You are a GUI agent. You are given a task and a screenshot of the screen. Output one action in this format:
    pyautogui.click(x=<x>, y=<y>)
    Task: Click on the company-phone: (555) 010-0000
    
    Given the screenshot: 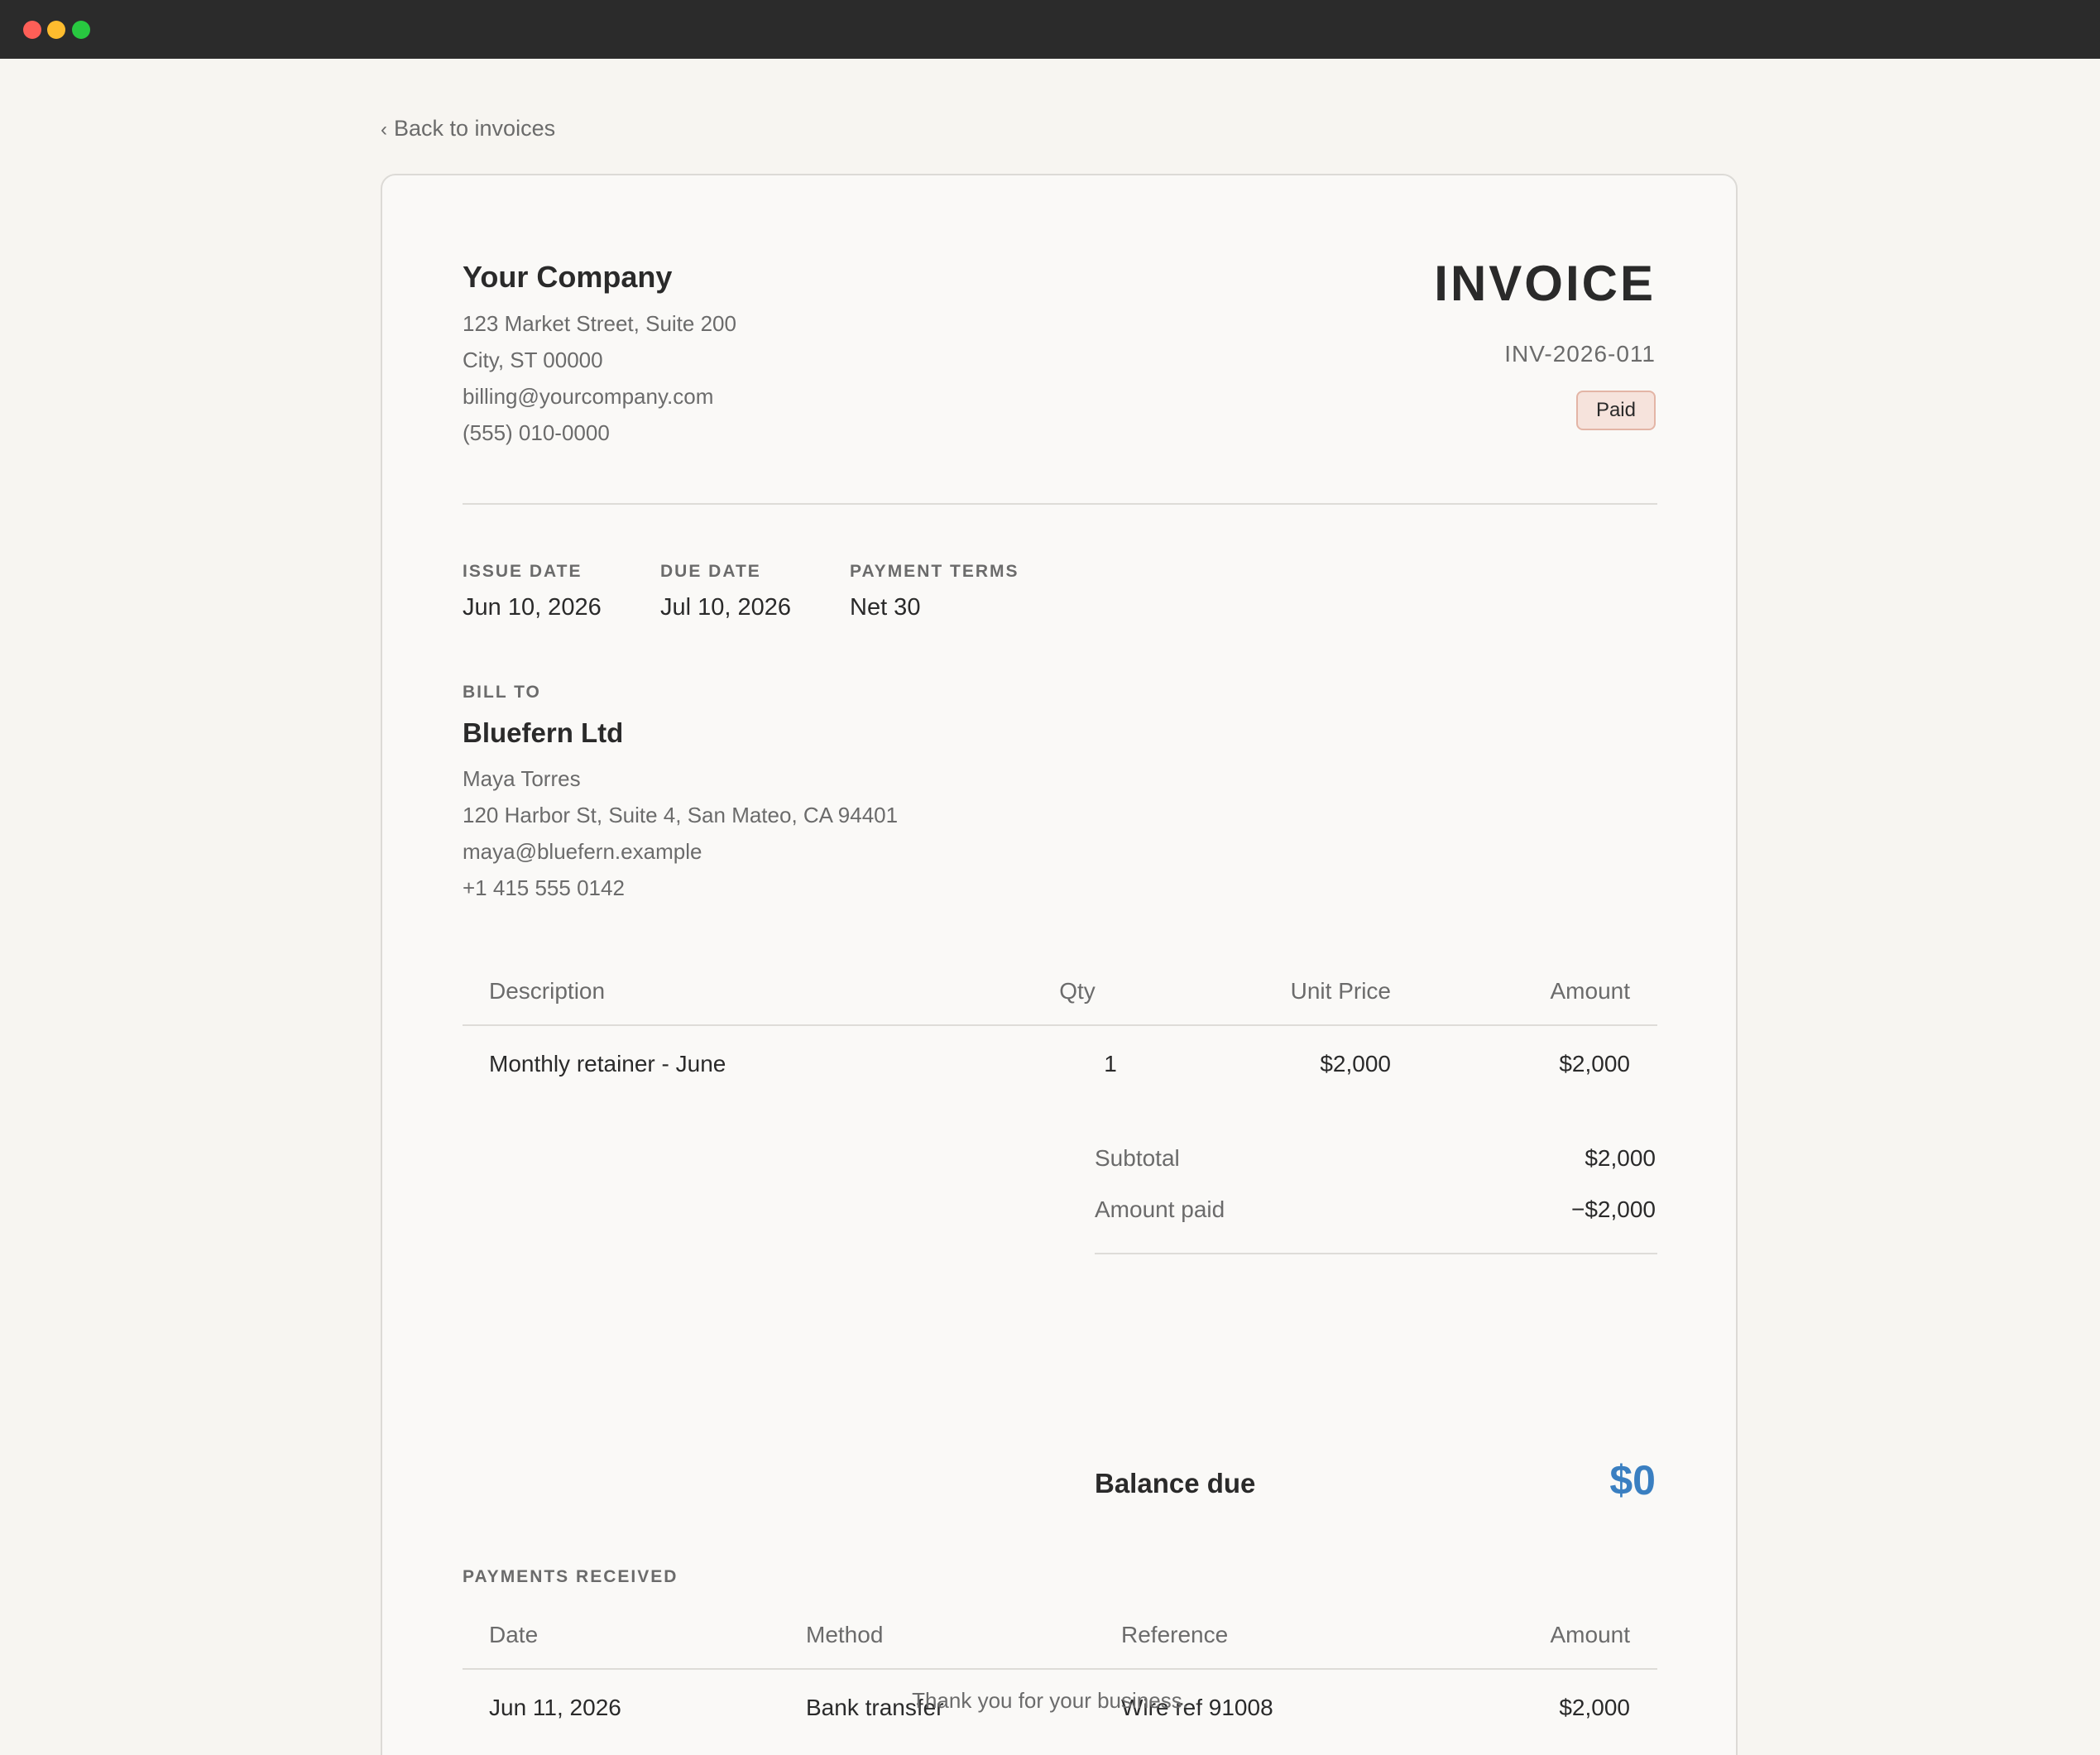 What is the action you would take?
    pyautogui.click(x=536, y=432)
    